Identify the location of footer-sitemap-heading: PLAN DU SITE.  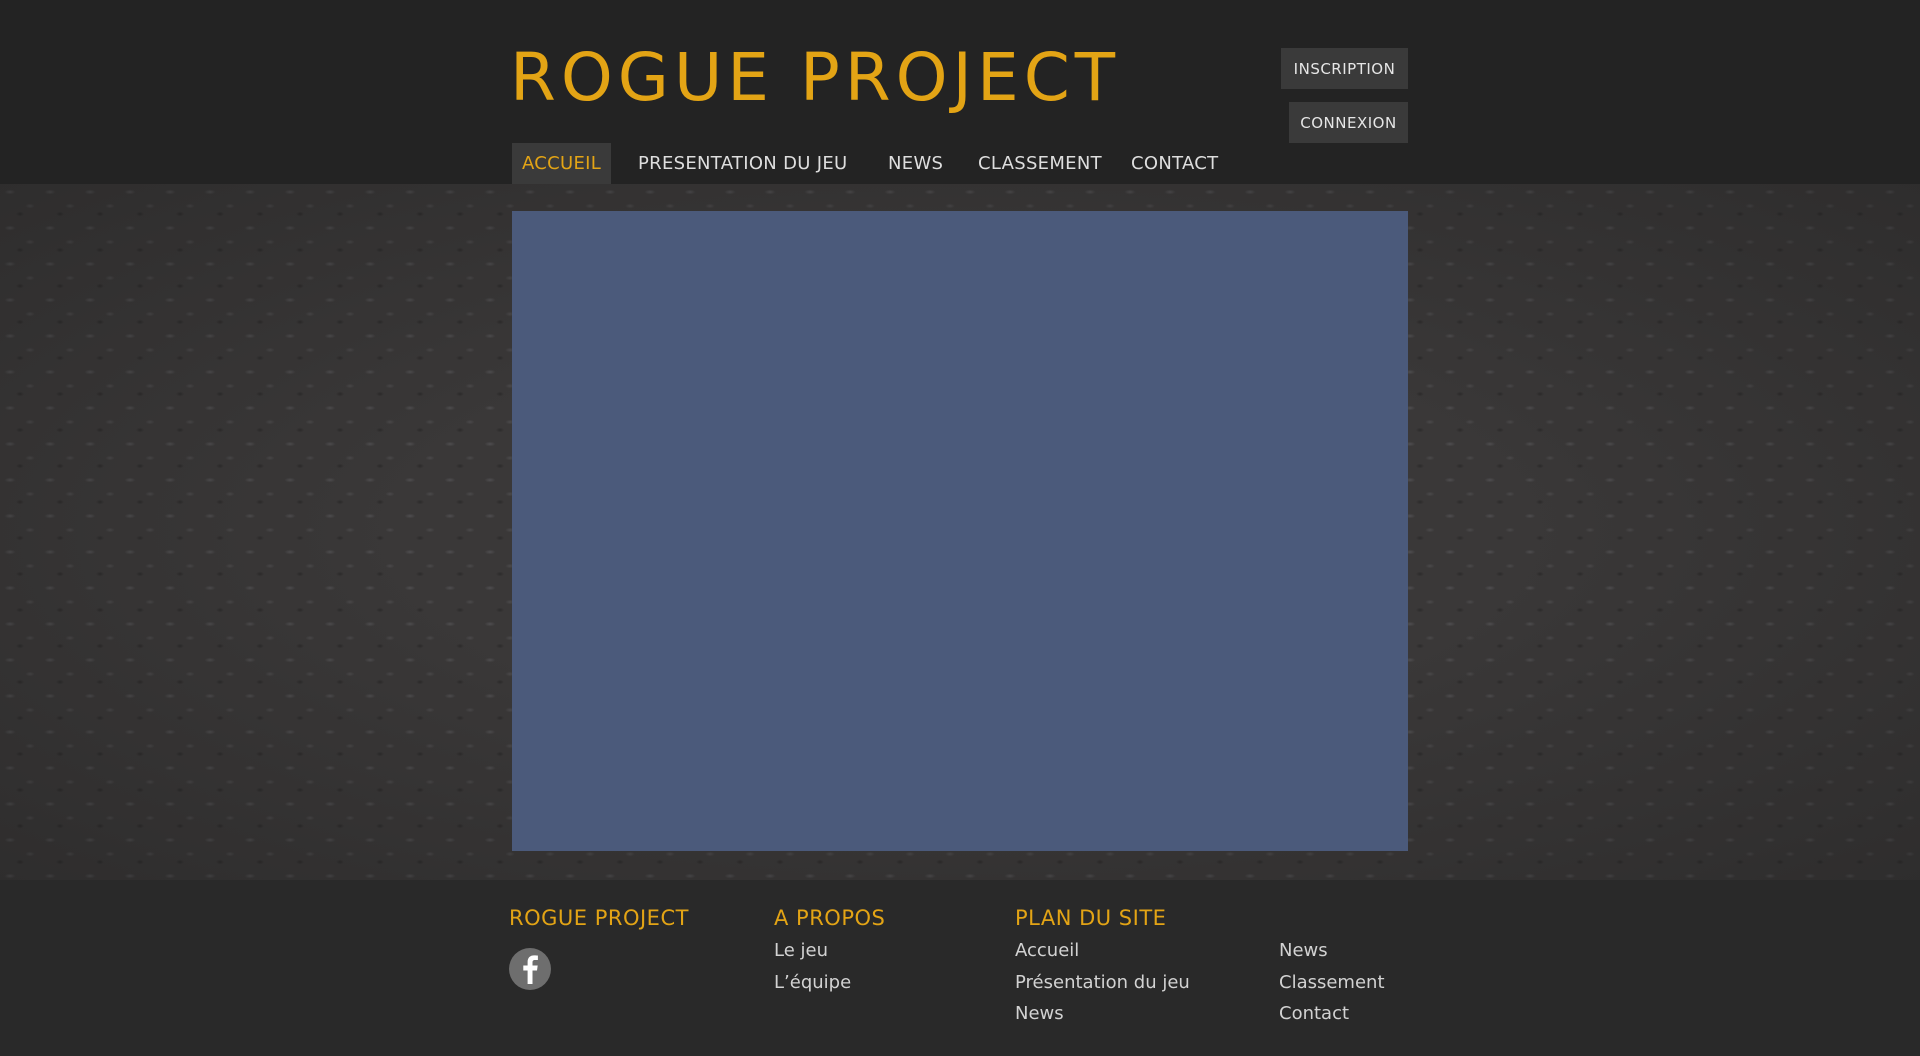
(1091, 918).